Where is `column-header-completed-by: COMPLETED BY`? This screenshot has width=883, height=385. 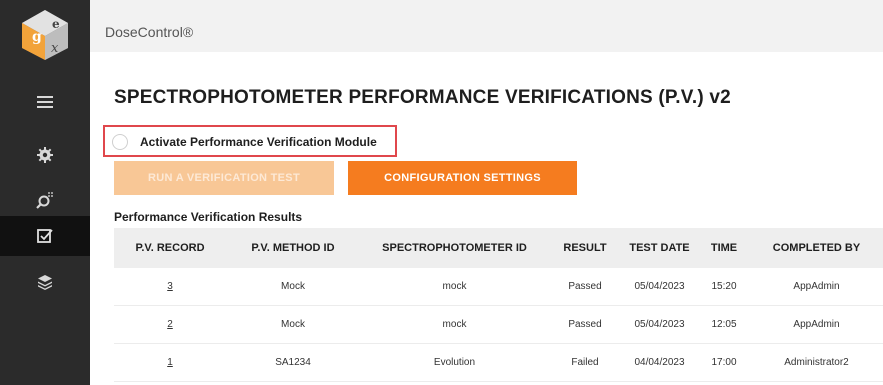
column-header-completed-by: COMPLETED BY is located at coordinates (816, 248).